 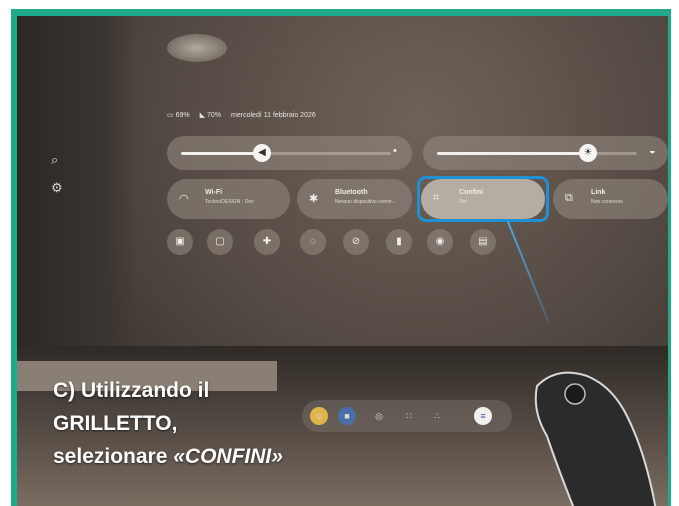 What do you see at coordinates (399, 242) in the screenshot?
I see `battery-saver-icon: ▮` at bounding box center [399, 242].